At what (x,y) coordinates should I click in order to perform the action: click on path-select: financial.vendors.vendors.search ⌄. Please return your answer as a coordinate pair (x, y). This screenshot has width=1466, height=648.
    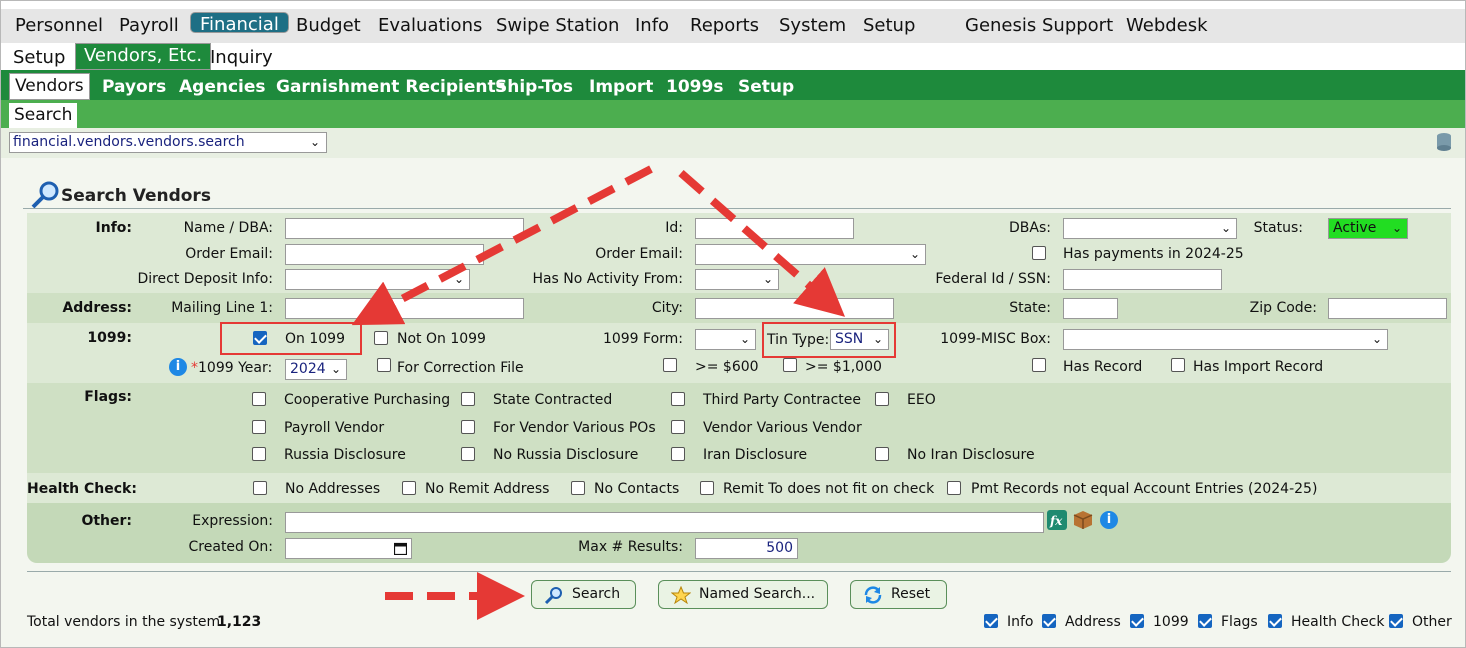
    Looking at the image, I should click on (168, 142).